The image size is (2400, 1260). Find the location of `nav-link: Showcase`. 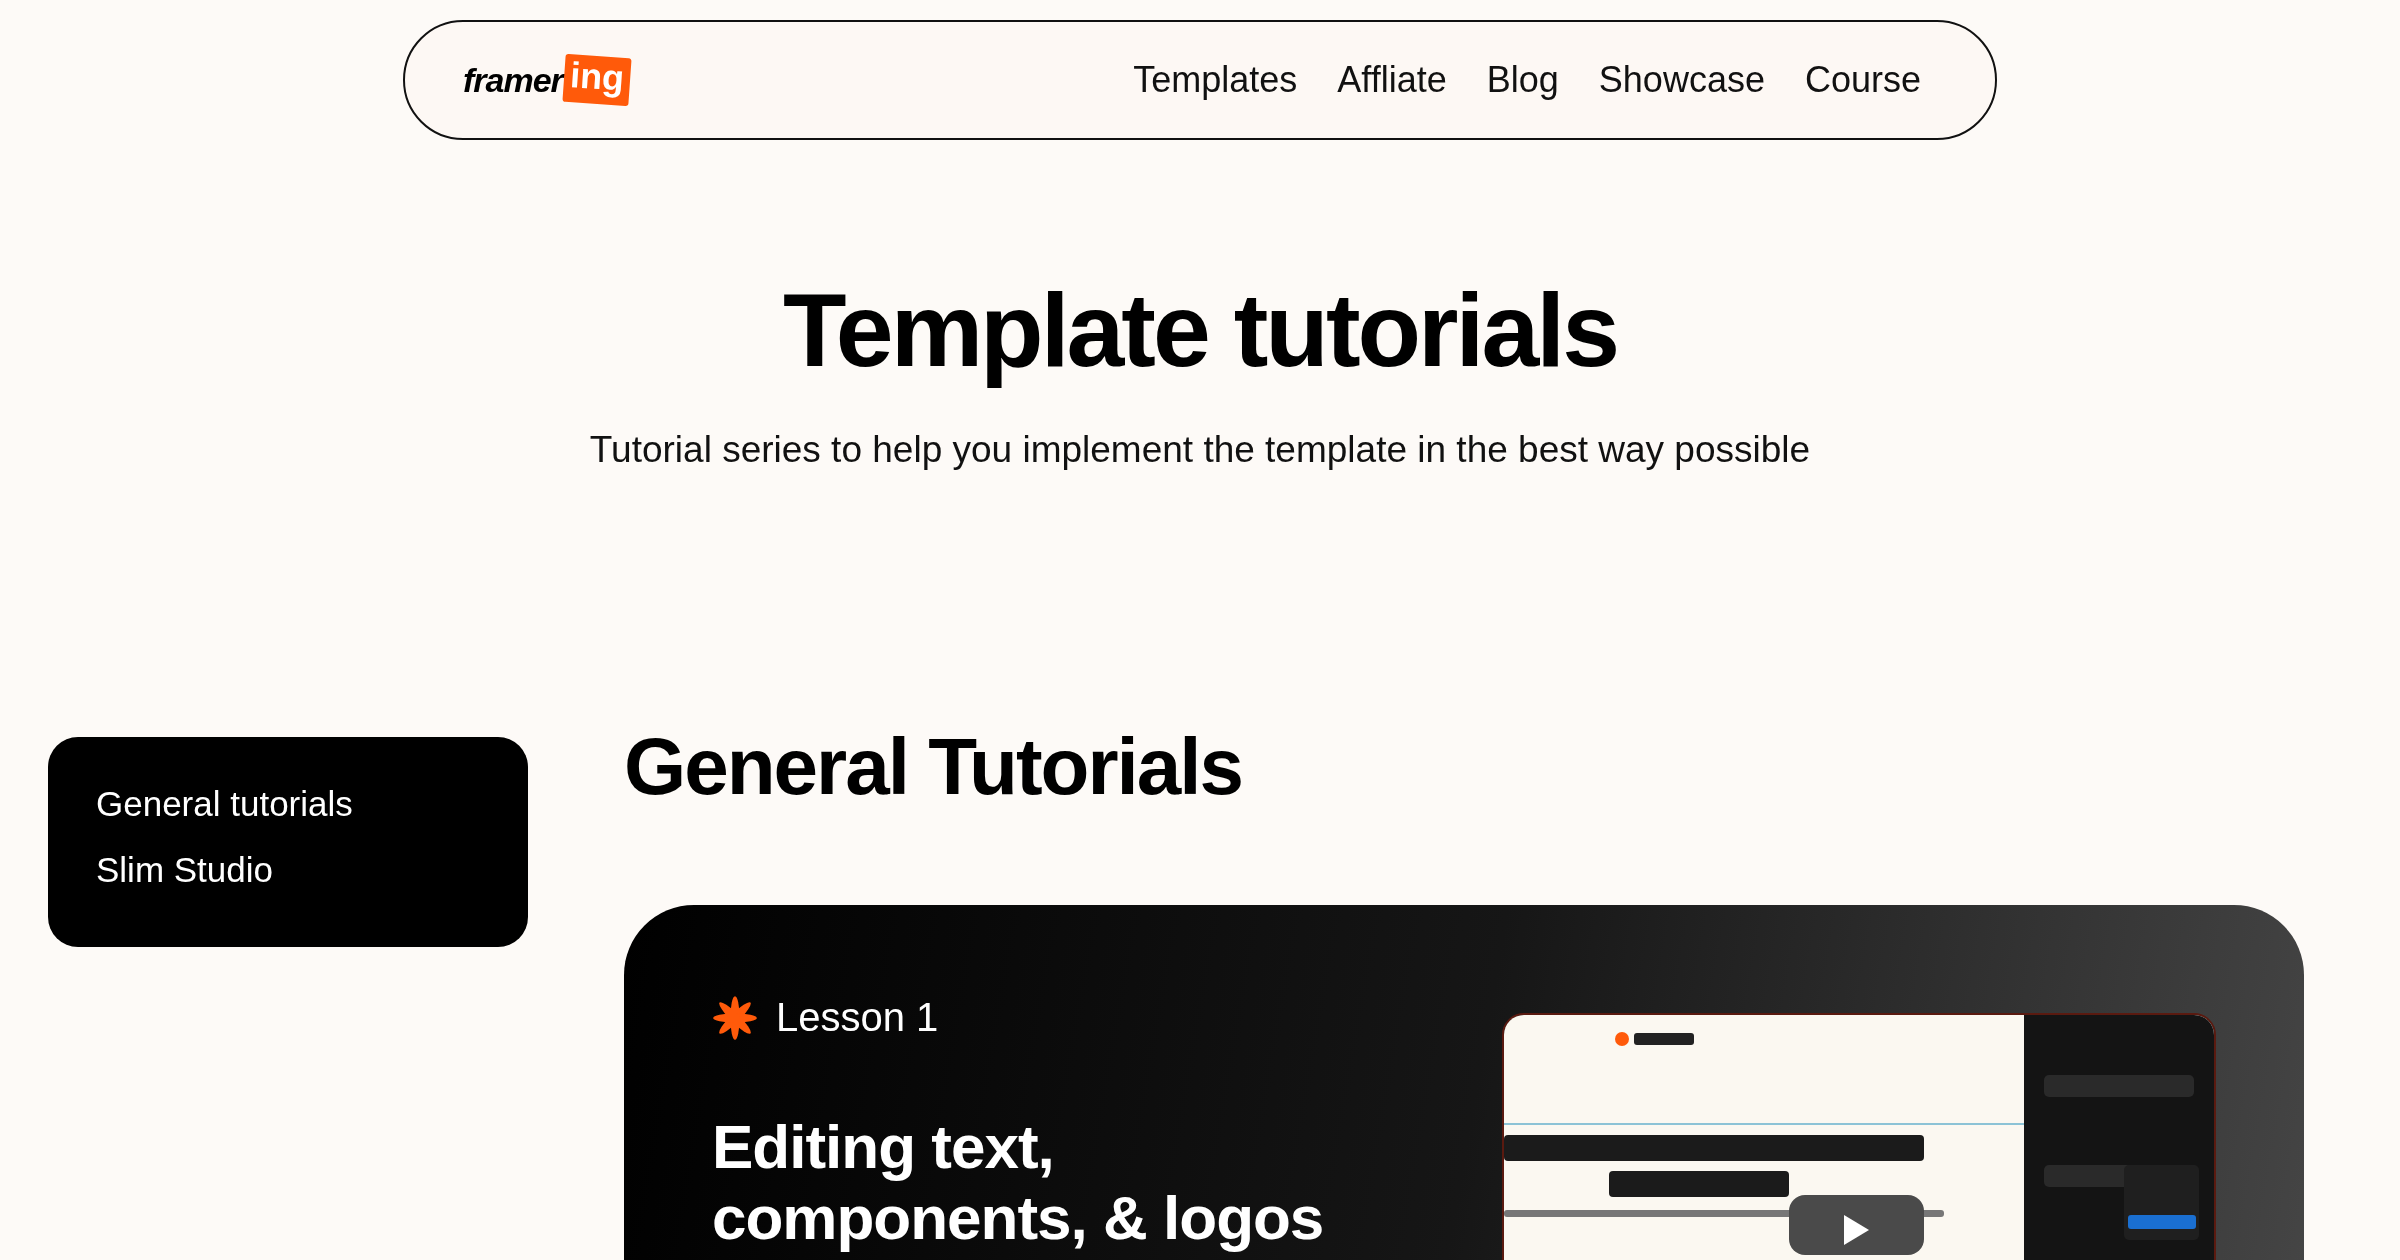

nav-link: Showcase is located at coordinates (1681, 80).